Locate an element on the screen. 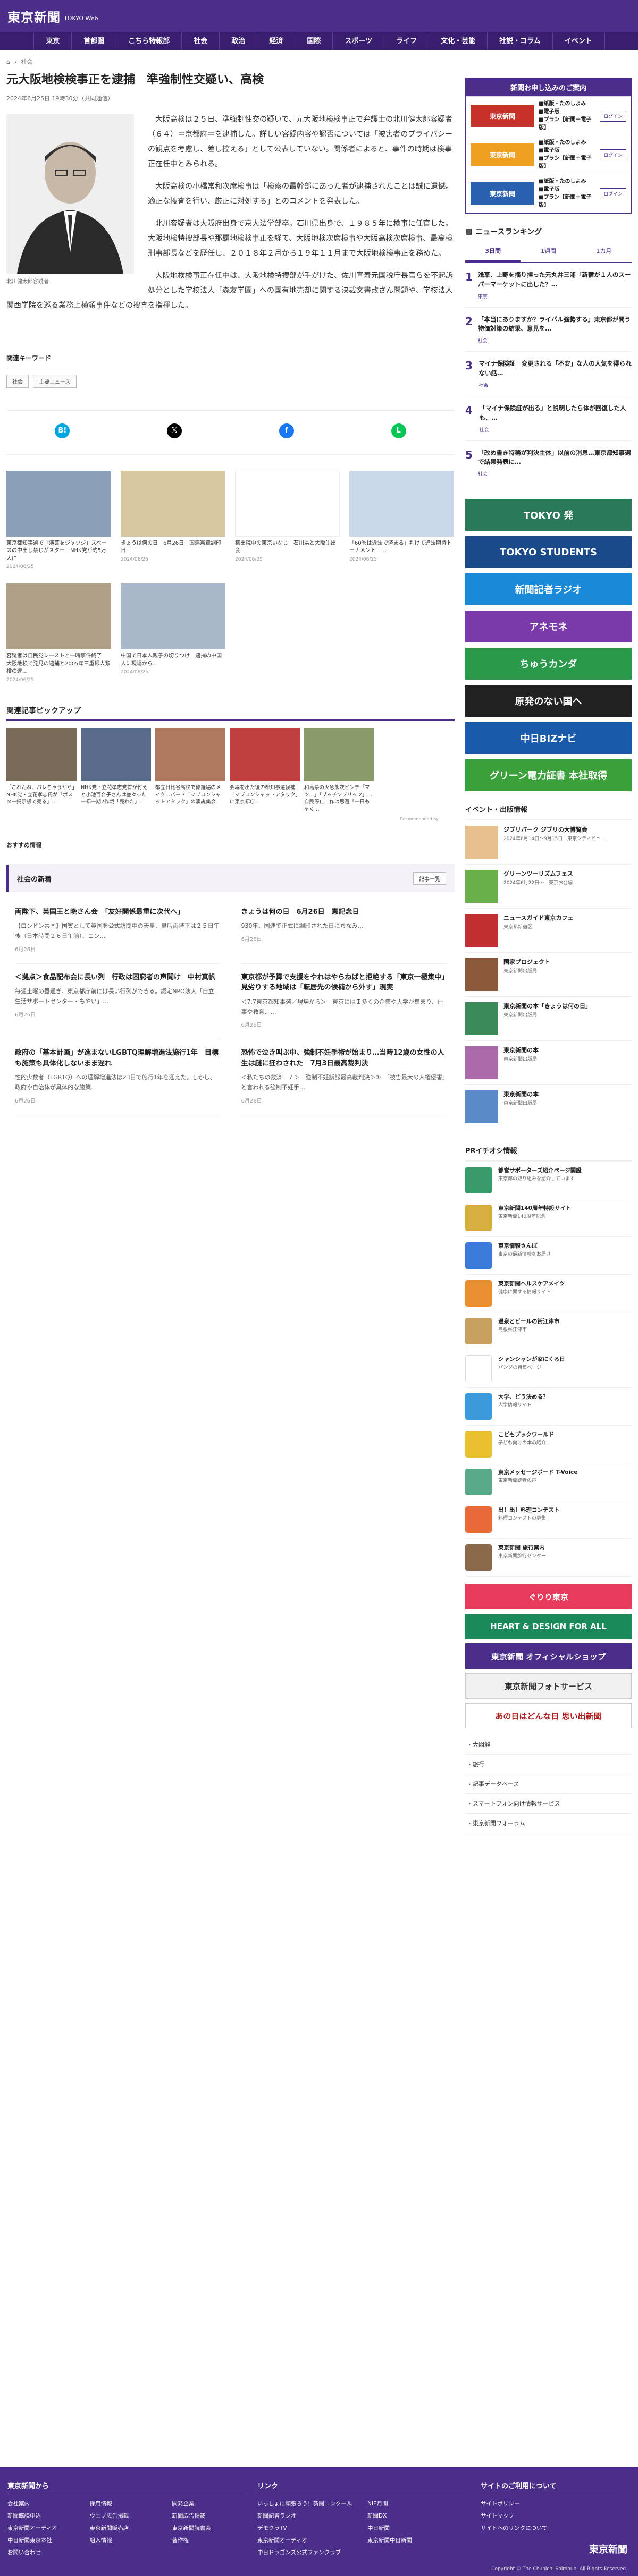 The width and height of the screenshot is (638, 2576). promo-banner: TOKYO STUDENTS is located at coordinates (548, 552).